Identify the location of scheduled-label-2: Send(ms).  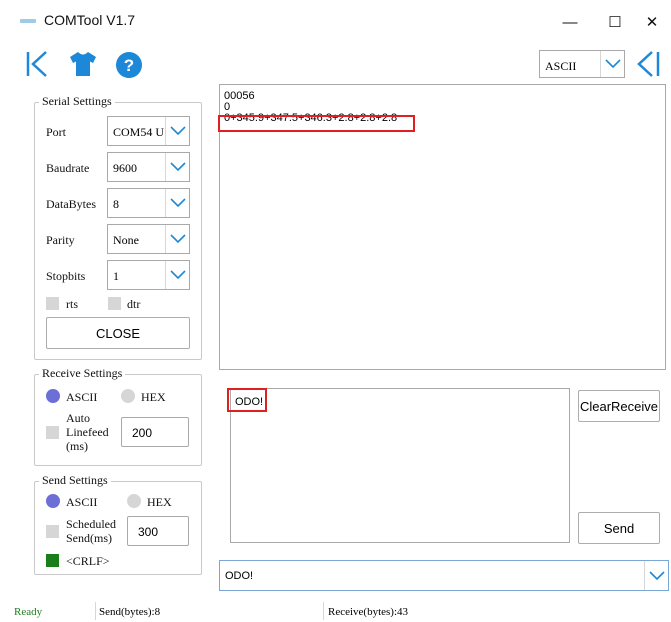
(89, 538).